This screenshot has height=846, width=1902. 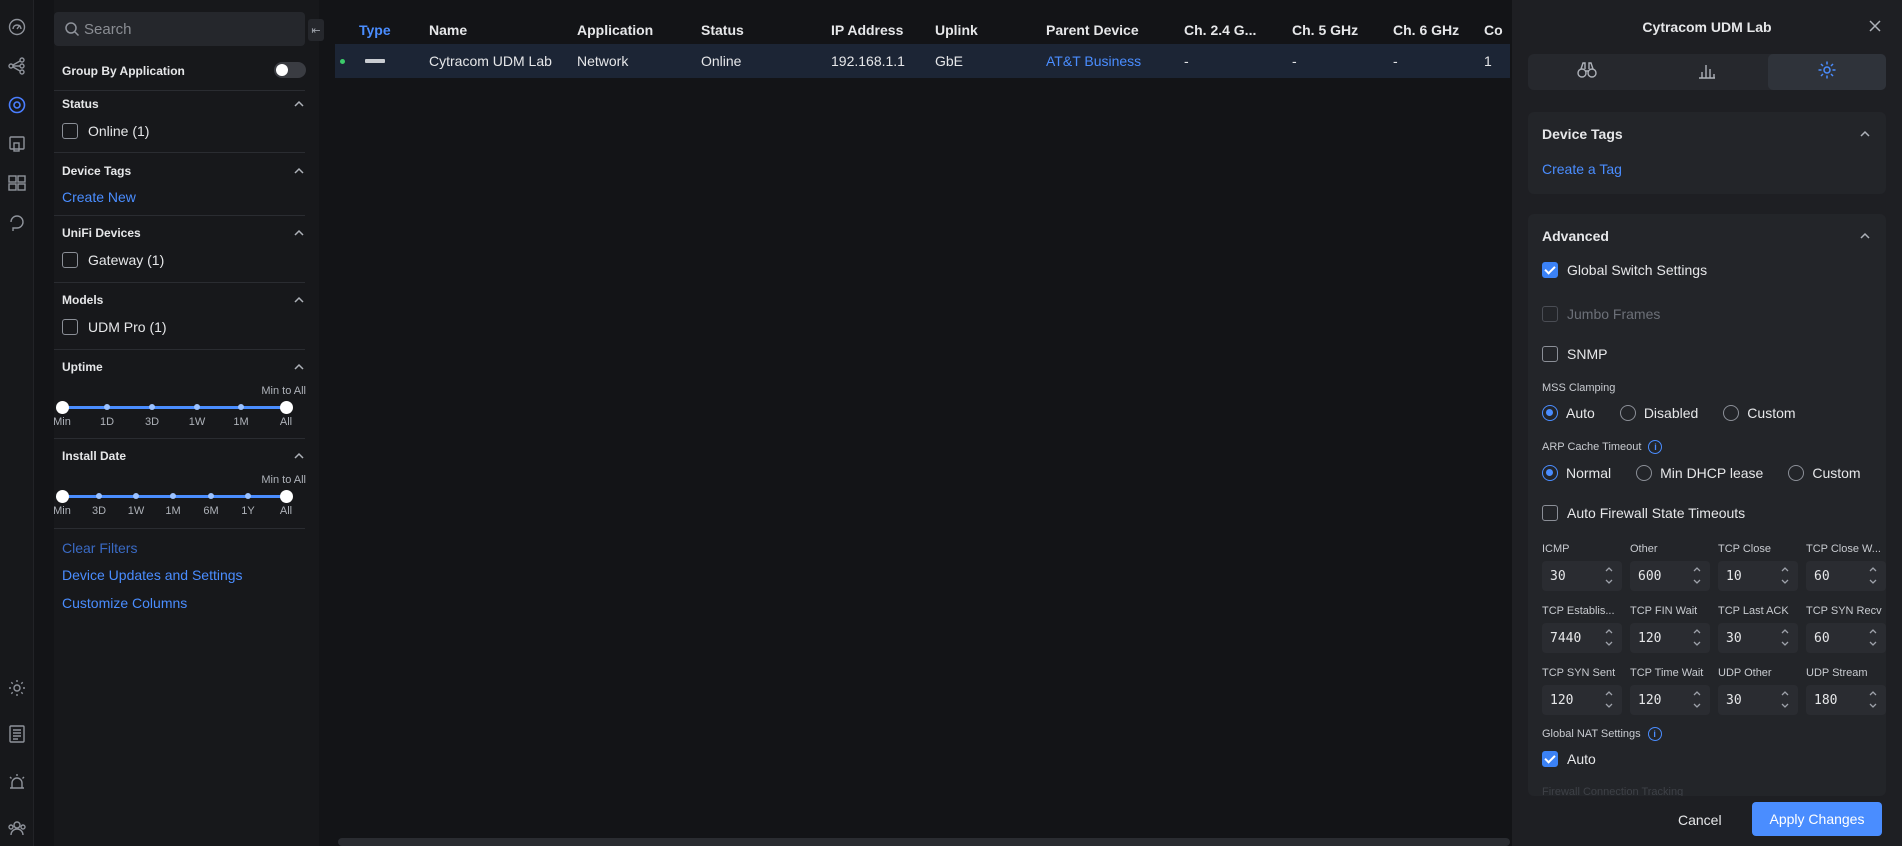 What do you see at coordinates (924, 842) in the screenshot?
I see `horizontal-scrollbar` at bounding box center [924, 842].